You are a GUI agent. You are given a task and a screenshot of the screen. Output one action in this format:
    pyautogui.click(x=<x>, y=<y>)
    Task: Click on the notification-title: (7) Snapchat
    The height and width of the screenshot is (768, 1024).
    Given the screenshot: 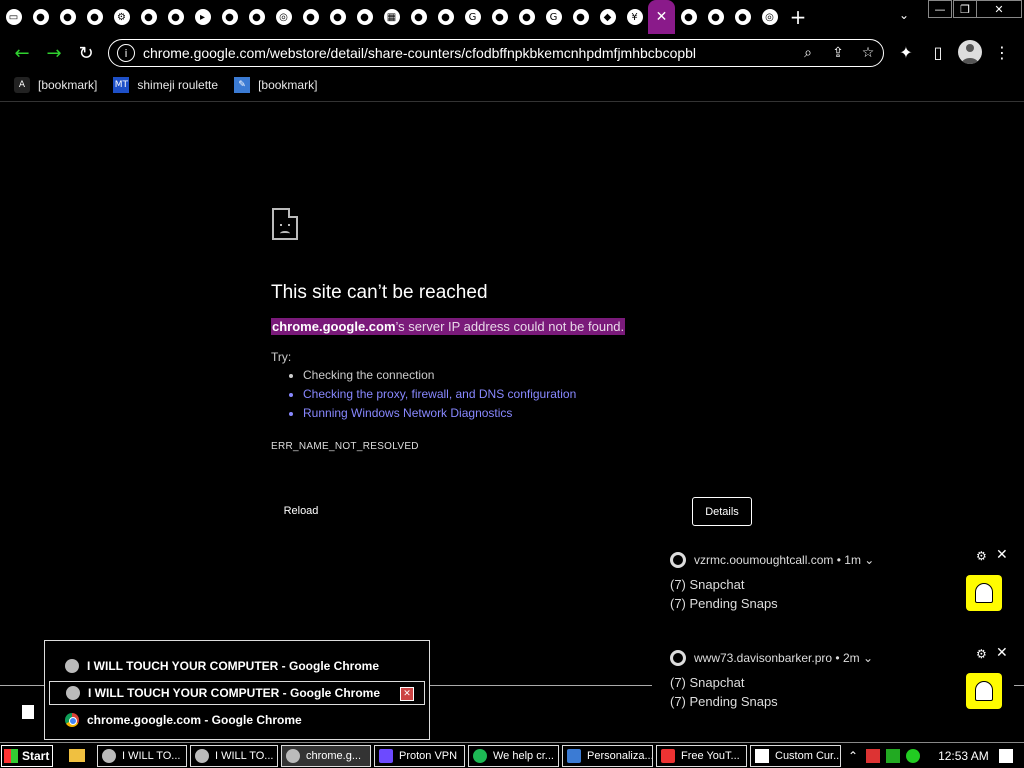 What is the action you would take?
    pyautogui.click(x=707, y=584)
    